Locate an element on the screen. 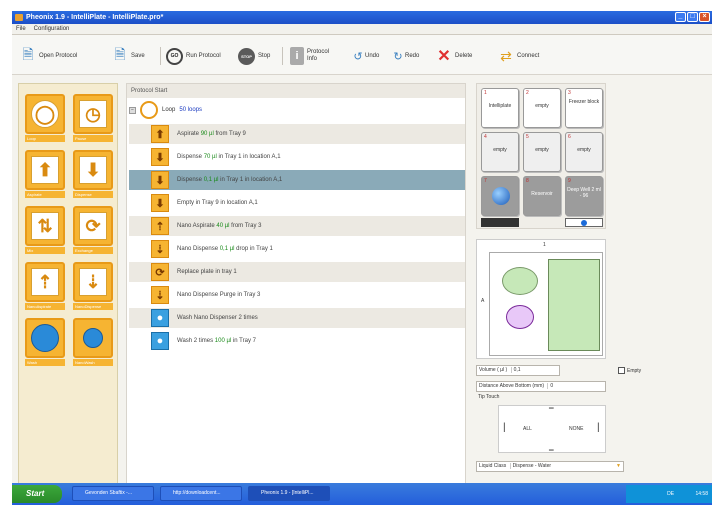 This screenshot has height=505, width=714. clock: 14:58 is located at coordinates (701, 494).